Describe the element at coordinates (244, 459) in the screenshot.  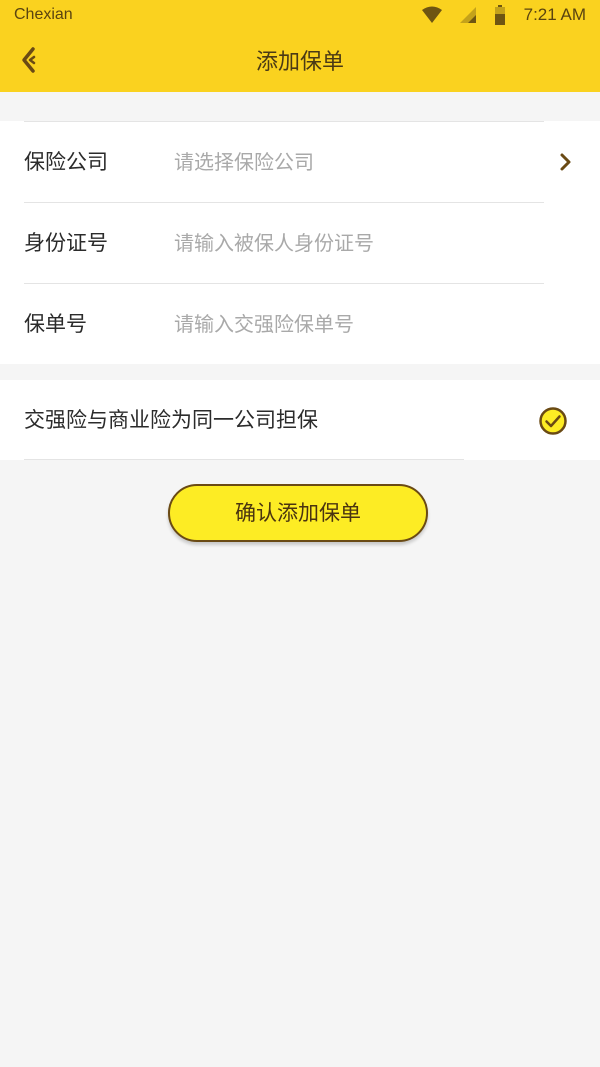
I see `divider` at that location.